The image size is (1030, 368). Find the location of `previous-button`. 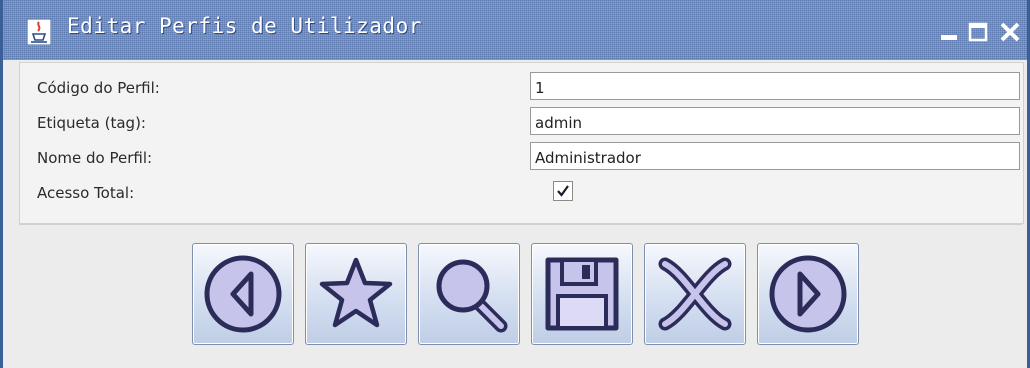

previous-button is located at coordinates (243, 294).